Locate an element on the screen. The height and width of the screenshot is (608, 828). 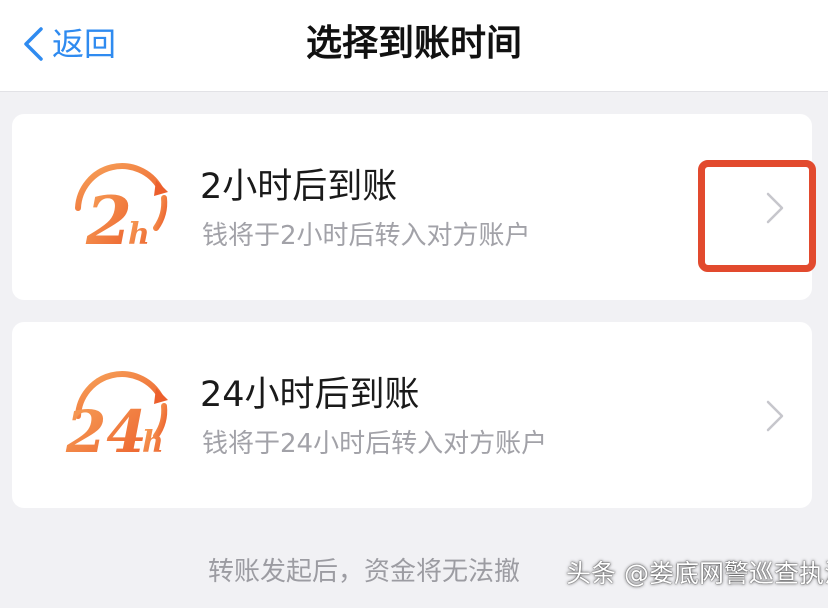
highlight-box is located at coordinates (757, 216).